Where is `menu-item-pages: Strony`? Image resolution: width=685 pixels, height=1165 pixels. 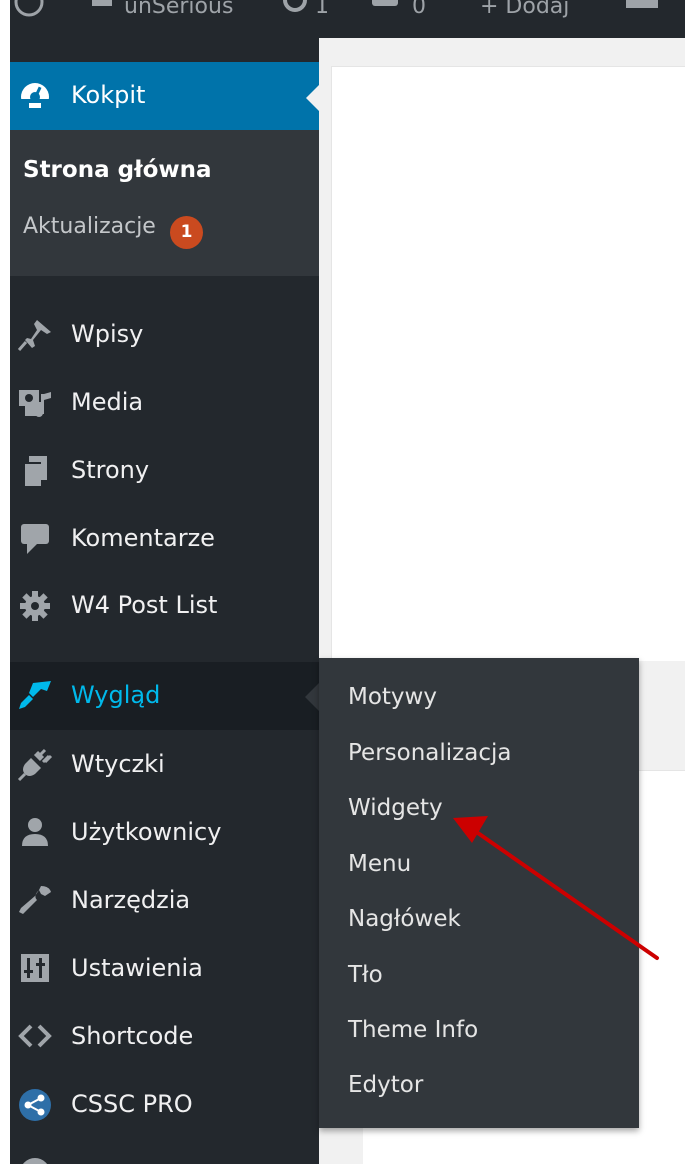
menu-item-pages: Strony is located at coordinates (164, 471).